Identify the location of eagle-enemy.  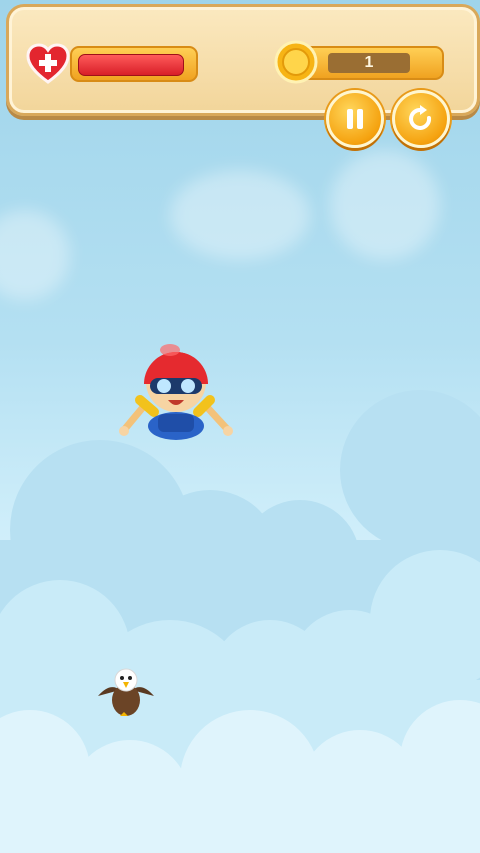
(126, 692).